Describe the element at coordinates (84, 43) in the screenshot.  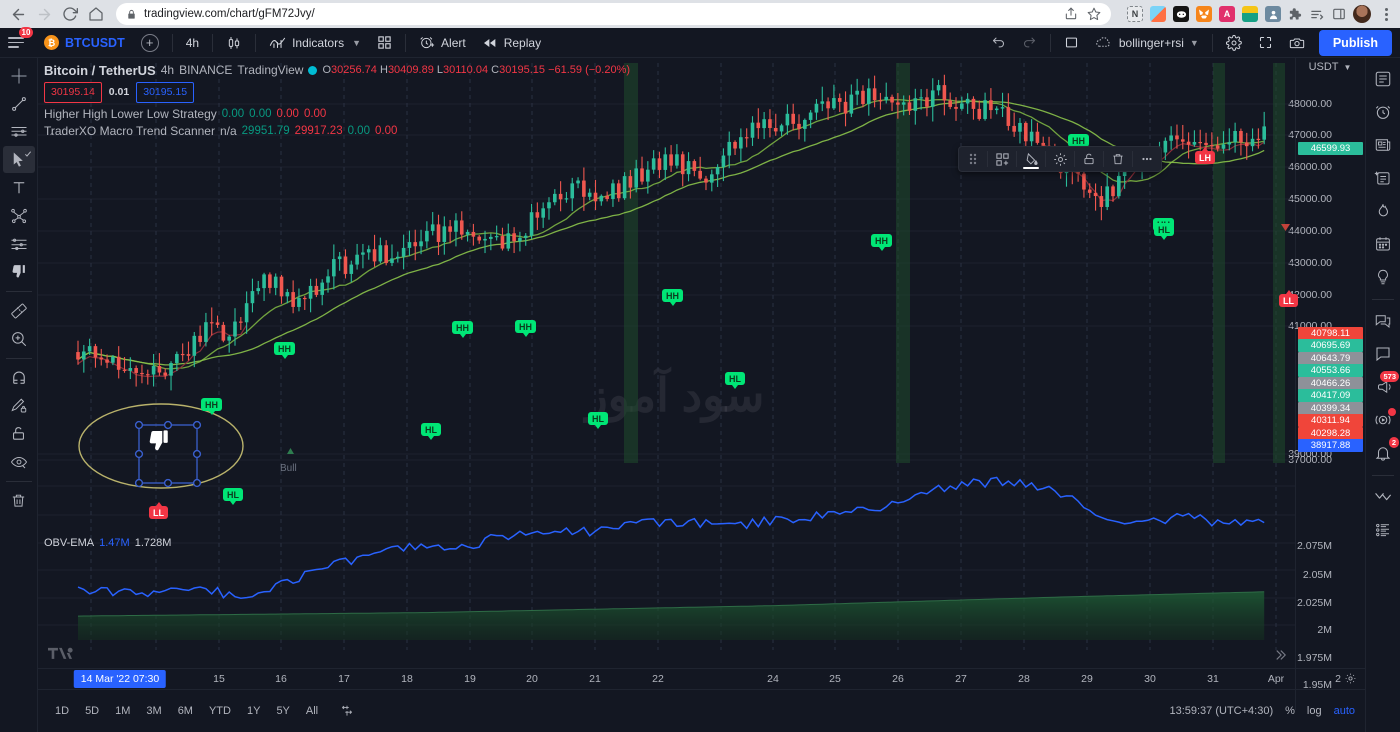
I see `symbol-search-button: ₿ BTCUSDT` at that location.